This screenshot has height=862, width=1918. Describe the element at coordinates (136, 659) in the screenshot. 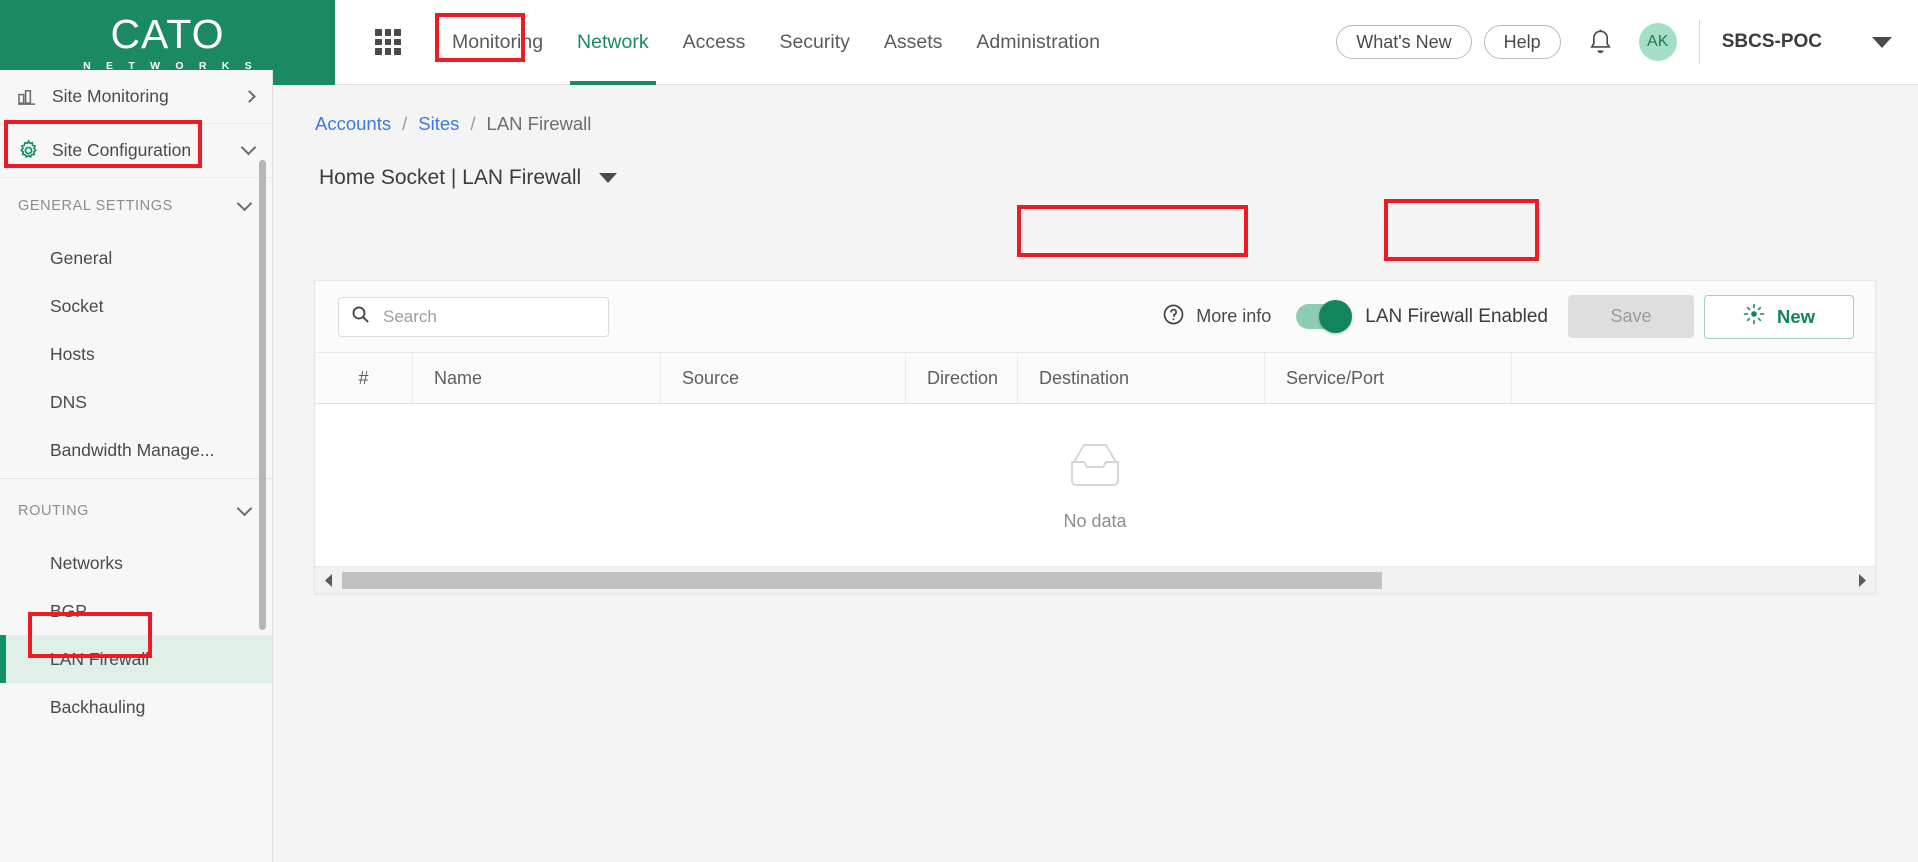

I see `sidebar-item-lan-firewall: LAN Firewall` at that location.